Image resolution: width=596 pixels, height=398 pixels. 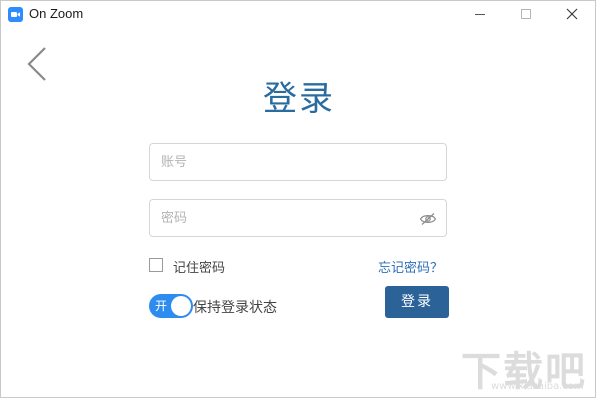 What do you see at coordinates (299, 99) in the screenshot?
I see `page-title: 登录` at bounding box center [299, 99].